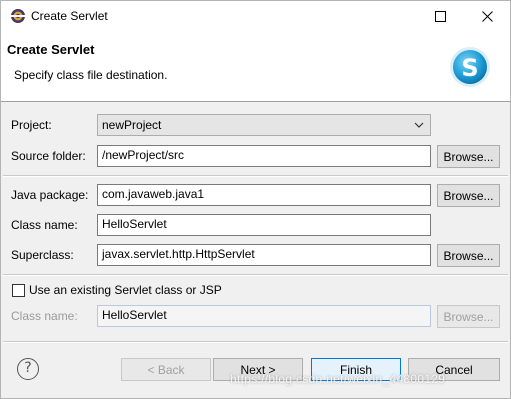 The height and width of the screenshot is (399, 511). Describe the element at coordinates (166, 369) in the screenshot. I see `back-button: < Back` at that location.